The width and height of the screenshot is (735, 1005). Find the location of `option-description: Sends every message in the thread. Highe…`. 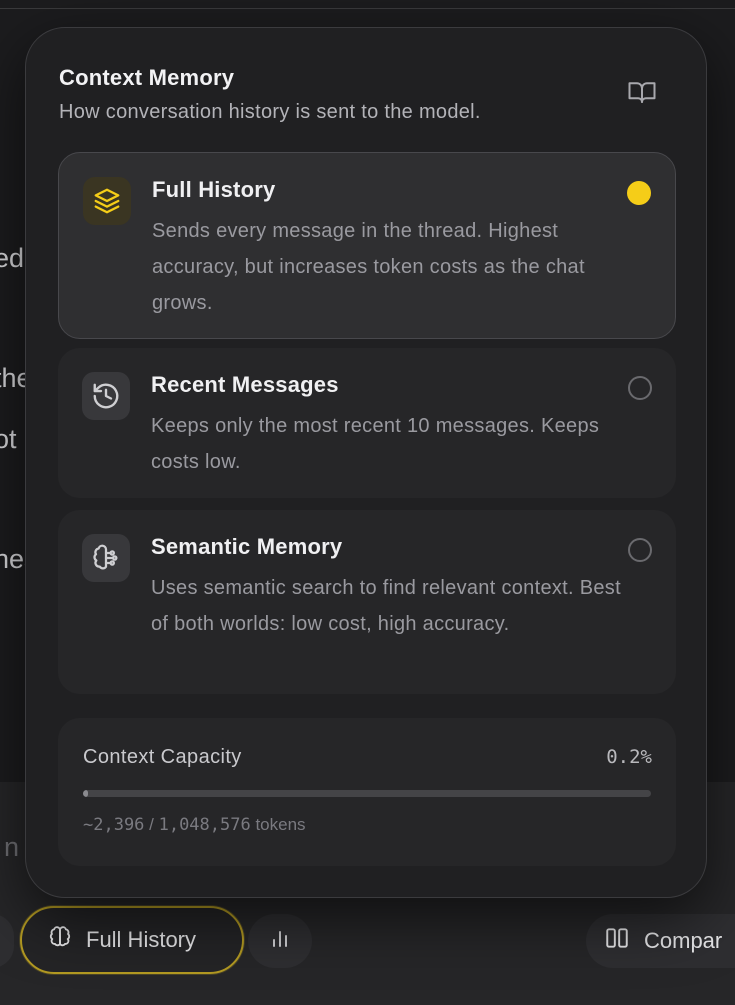

option-description: Sends every message in the thread. Highe… is located at coordinates (368, 267).